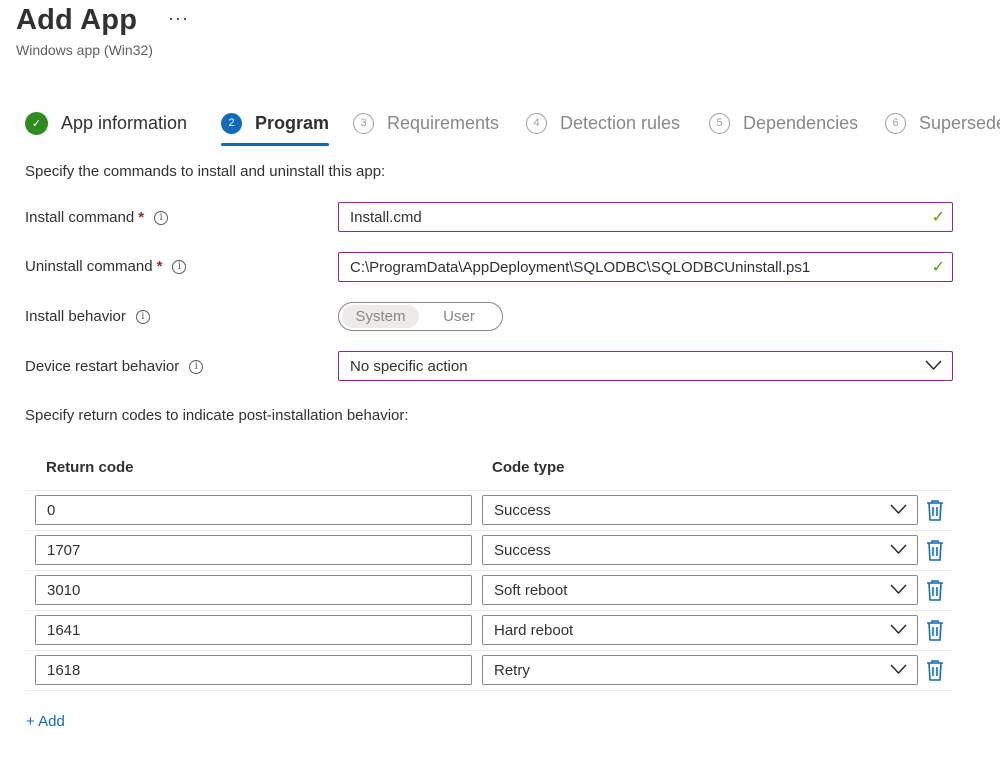 The image size is (1000, 773). I want to click on table-row: 1641 Hard reboot, so click(488, 631).